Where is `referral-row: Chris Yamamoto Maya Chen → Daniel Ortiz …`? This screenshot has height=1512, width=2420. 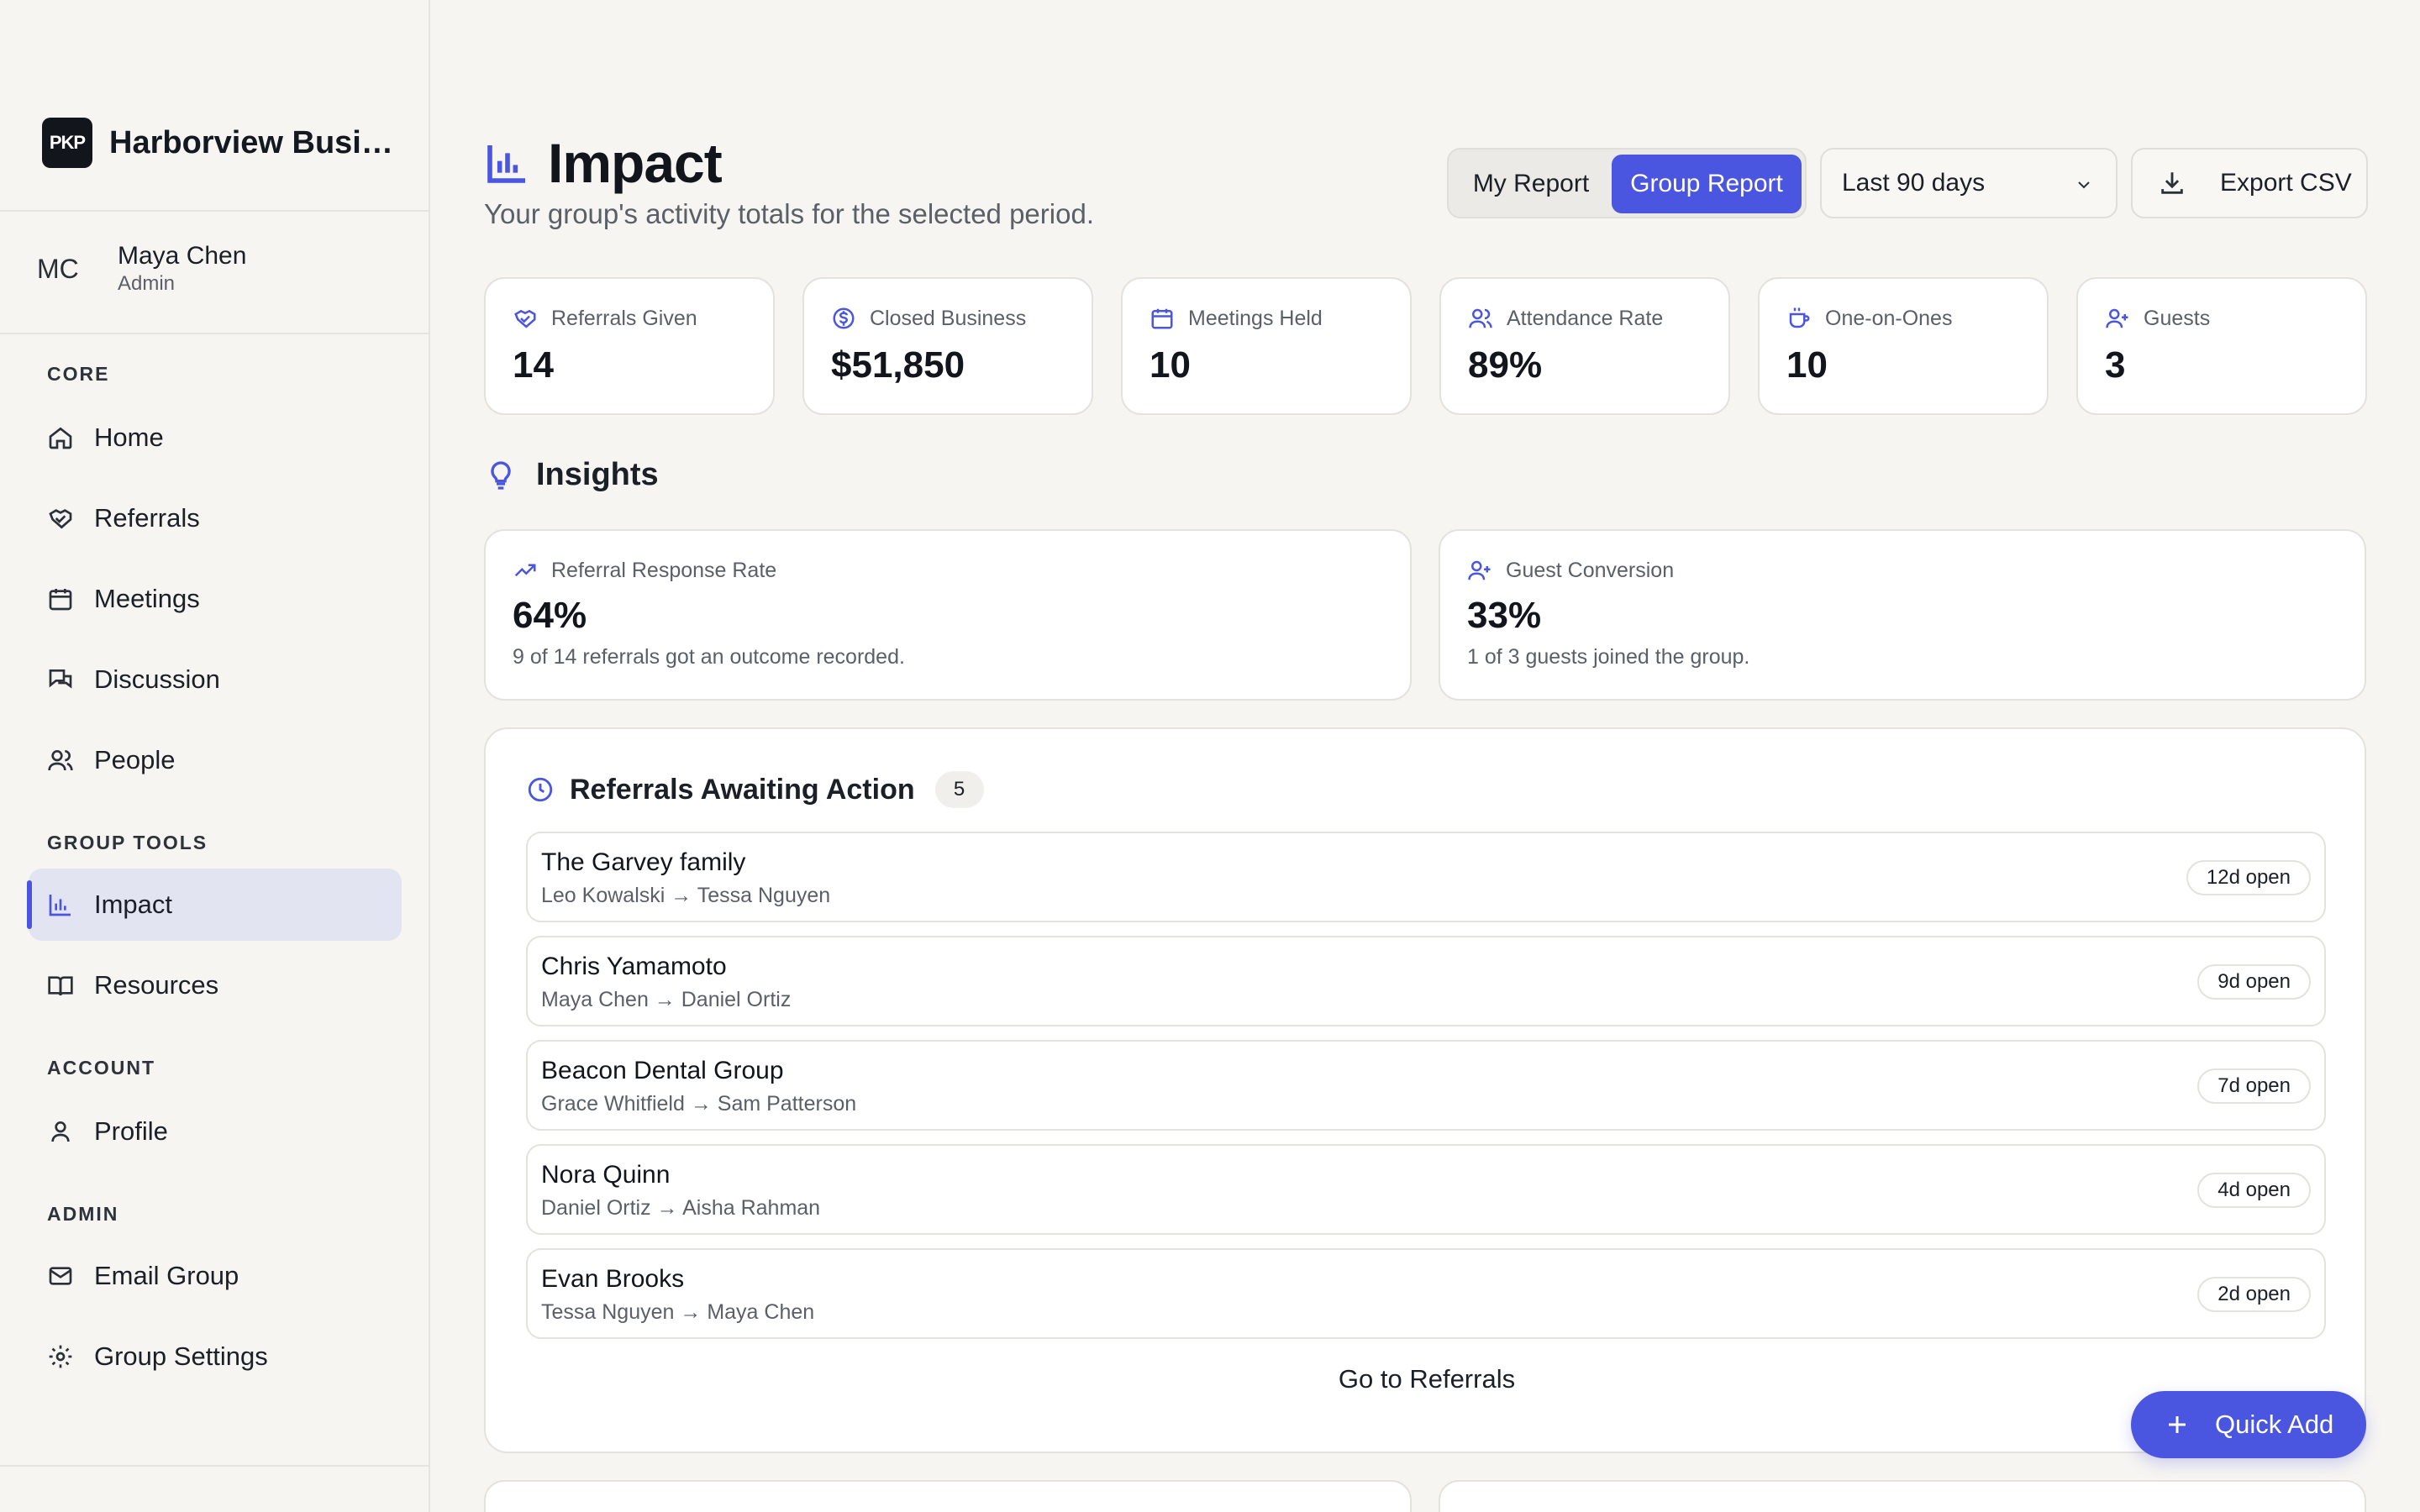 referral-row: Chris Yamamoto Maya Chen → Daniel Ortiz … is located at coordinates (1426, 981).